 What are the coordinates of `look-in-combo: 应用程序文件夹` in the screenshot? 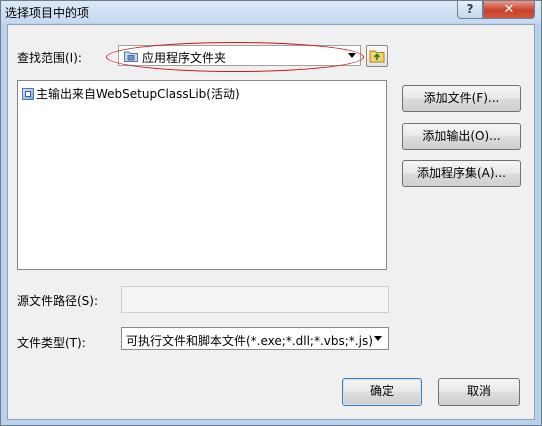 It's located at (239, 55).